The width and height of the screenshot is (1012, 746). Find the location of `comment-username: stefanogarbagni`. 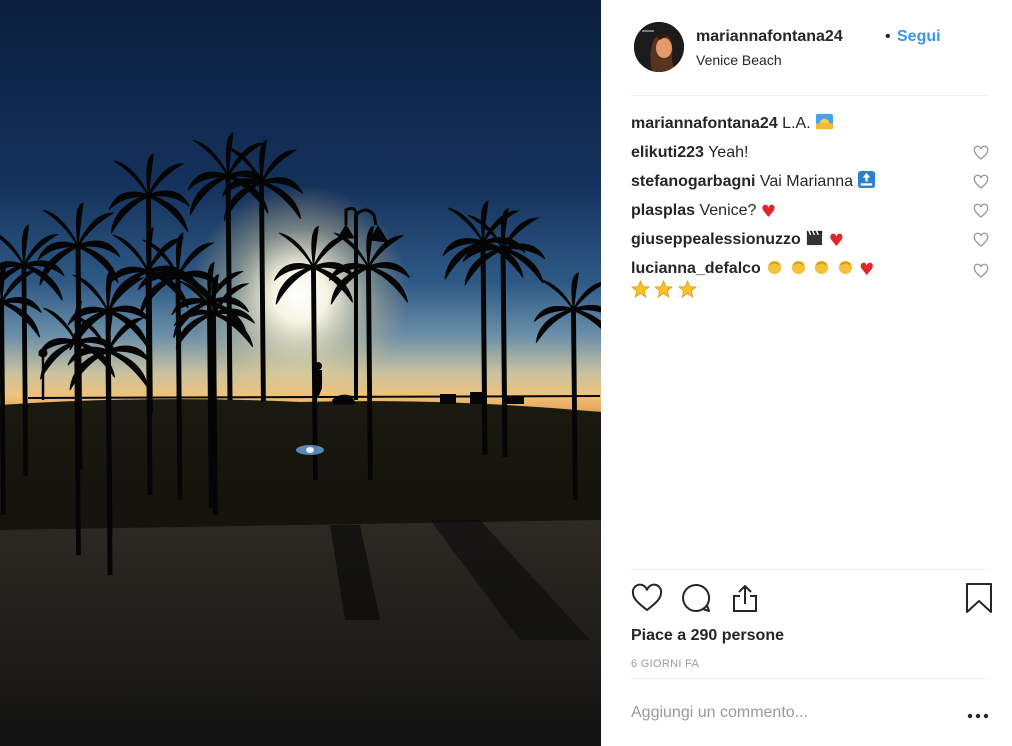

comment-username: stefanogarbagni is located at coordinates (693, 181).